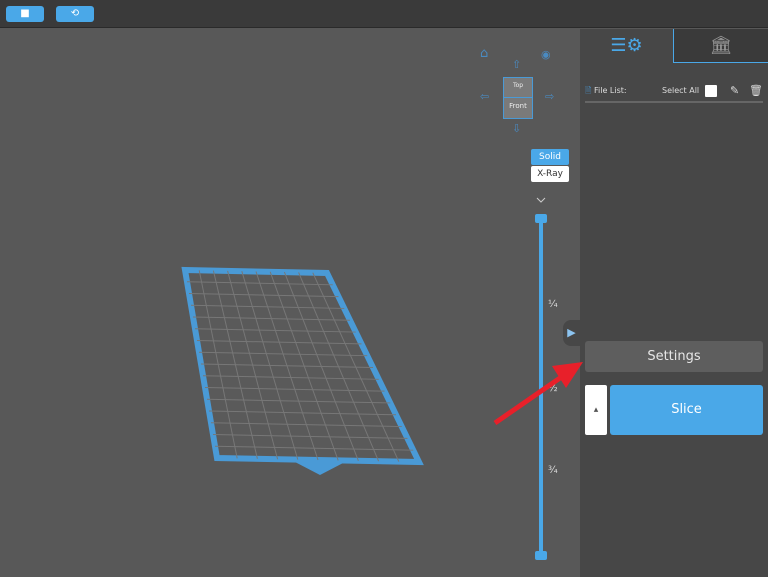 This screenshot has height=577, width=768. What do you see at coordinates (541, 555) in the screenshot?
I see `layer-slider-bottom-handle` at bounding box center [541, 555].